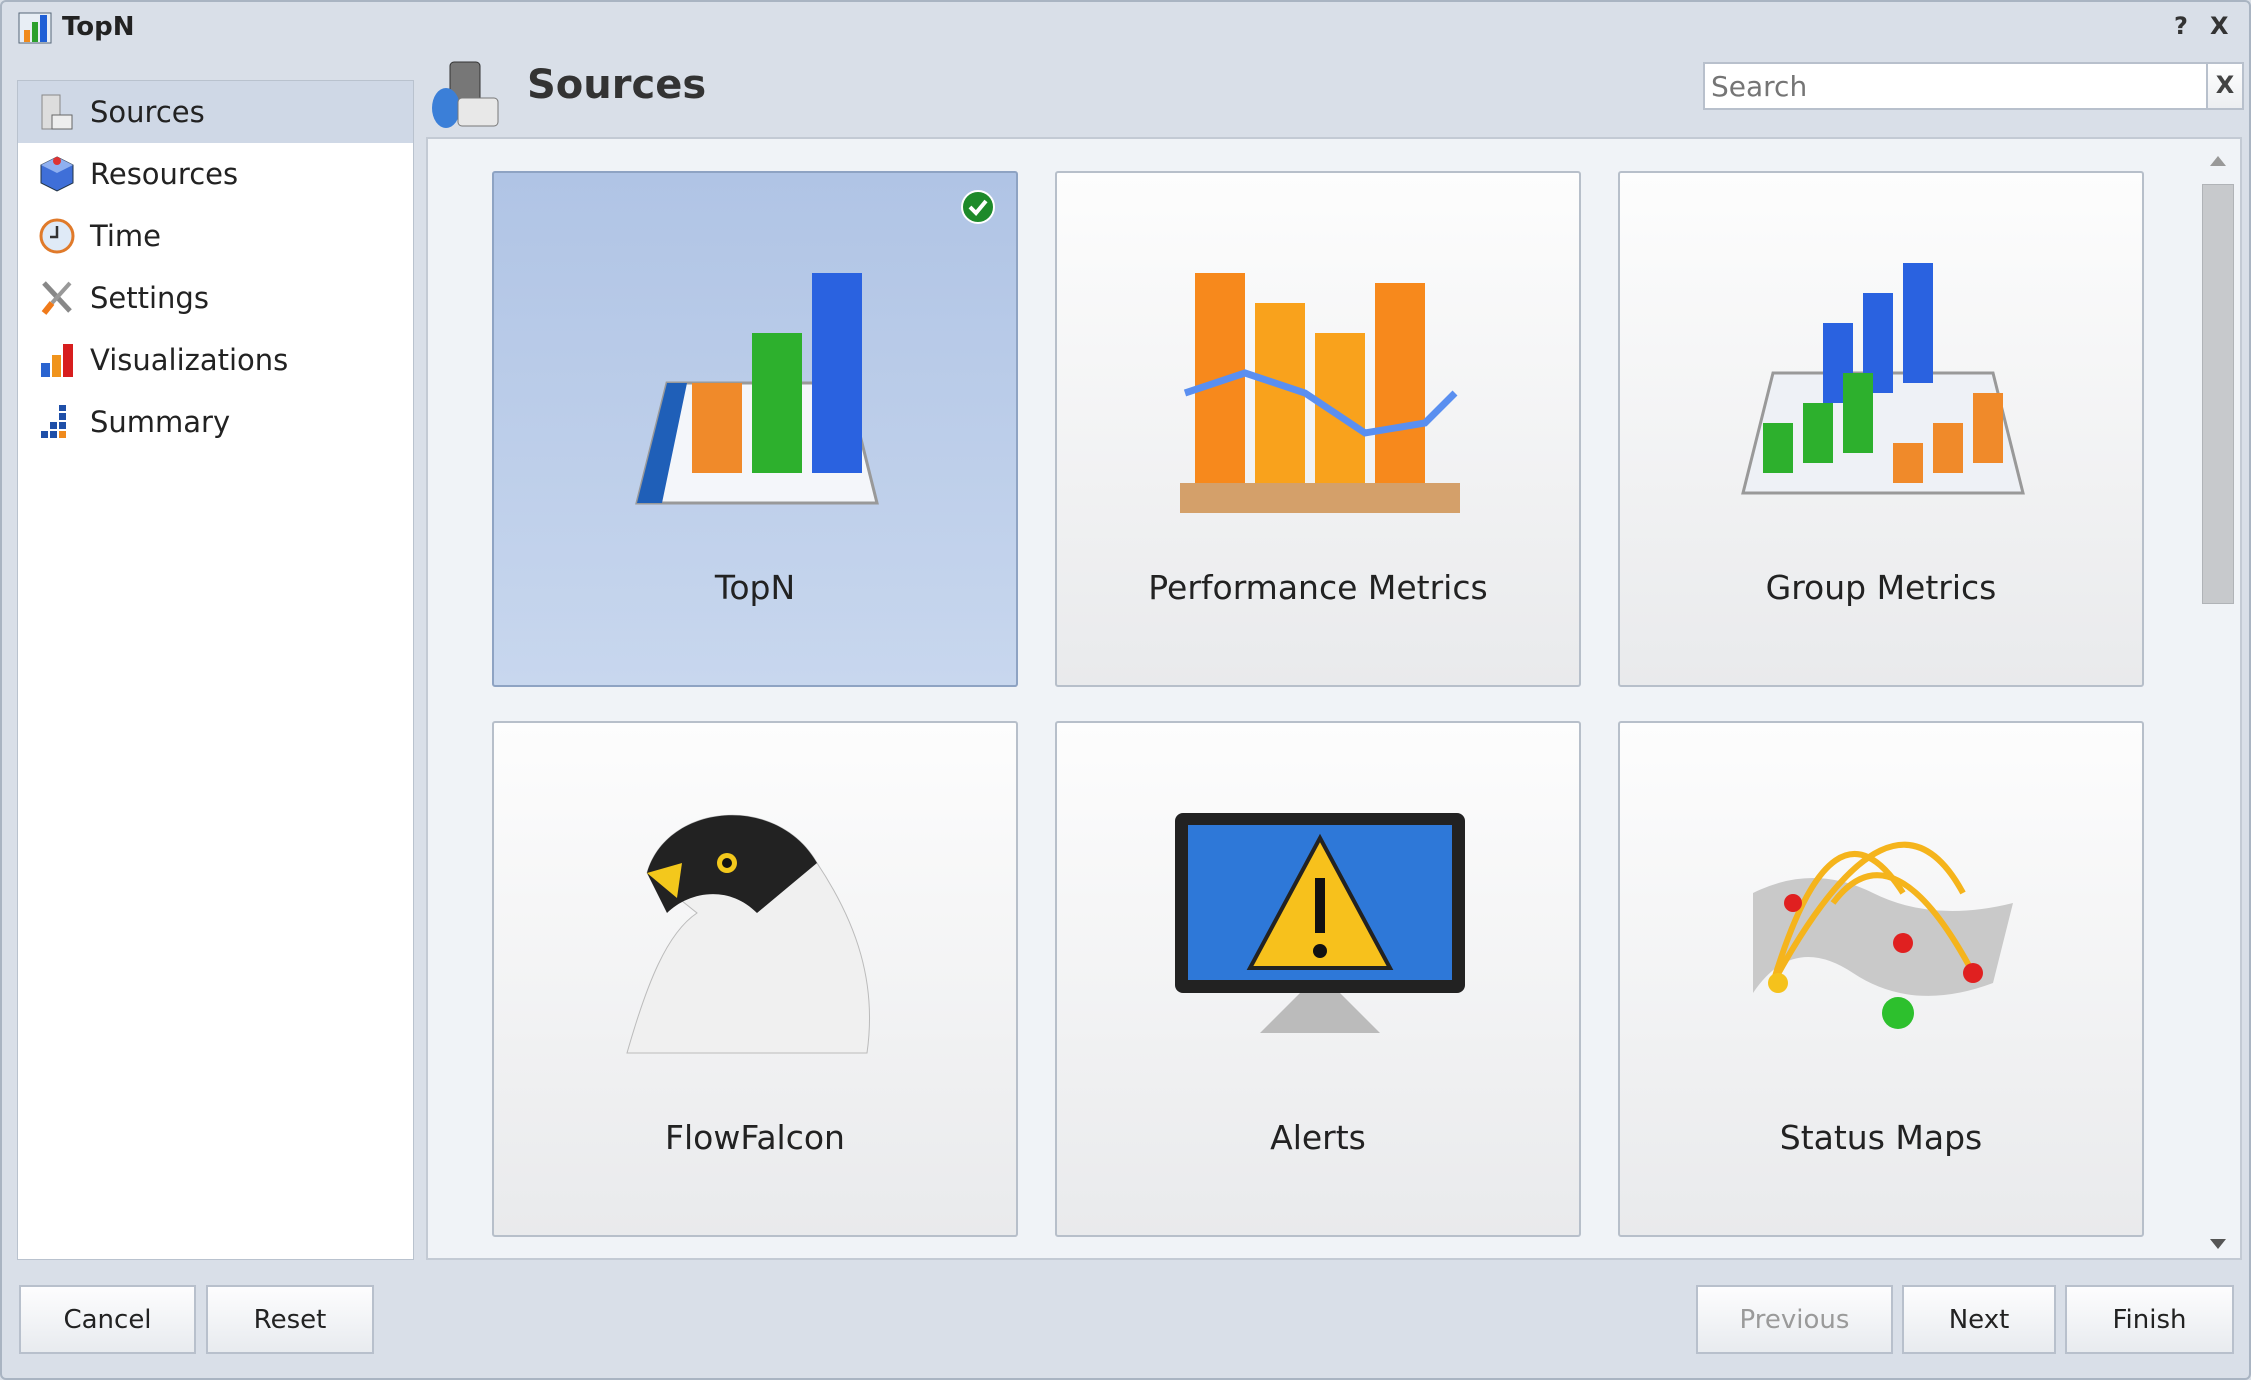 The image size is (2251, 1380). Describe the element at coordinates (1794, 1319) in the screenshot. I see `previous-button: Previous` at that location.